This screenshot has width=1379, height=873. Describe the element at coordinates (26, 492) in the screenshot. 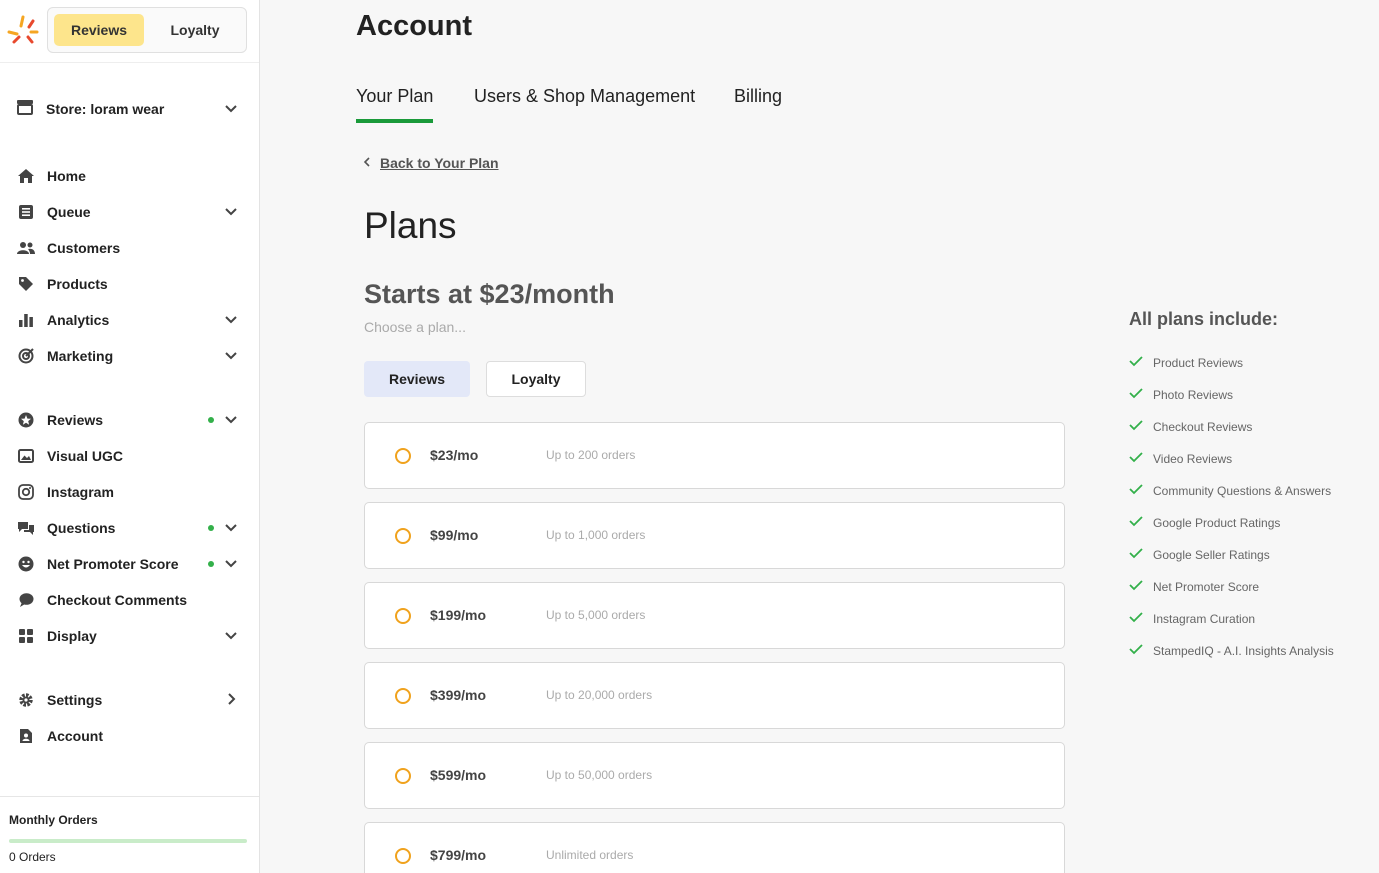

I see `instagram-icon` at that location.